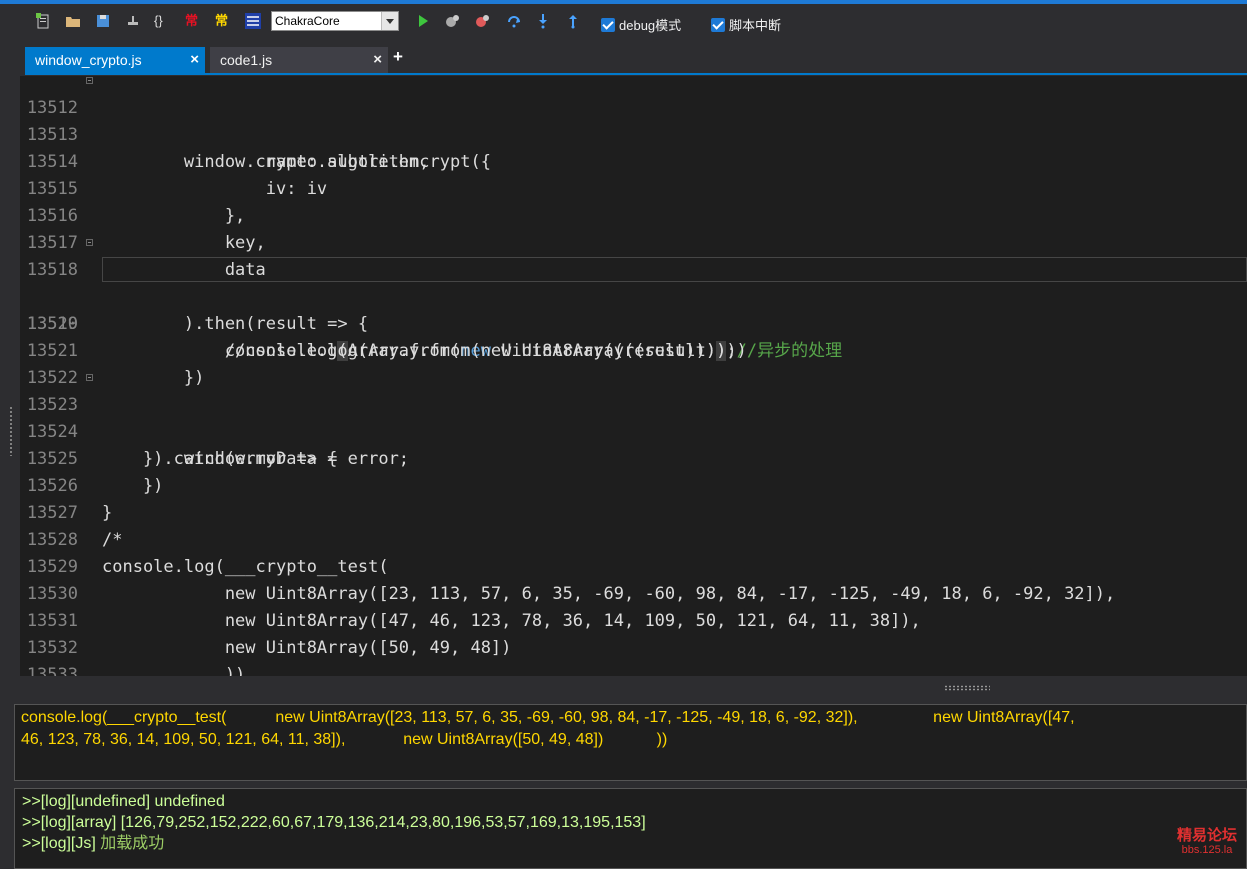  Describe the element at coordinates (633, 655) in the screenshot. I see `code-line: 13533 */` at that location.